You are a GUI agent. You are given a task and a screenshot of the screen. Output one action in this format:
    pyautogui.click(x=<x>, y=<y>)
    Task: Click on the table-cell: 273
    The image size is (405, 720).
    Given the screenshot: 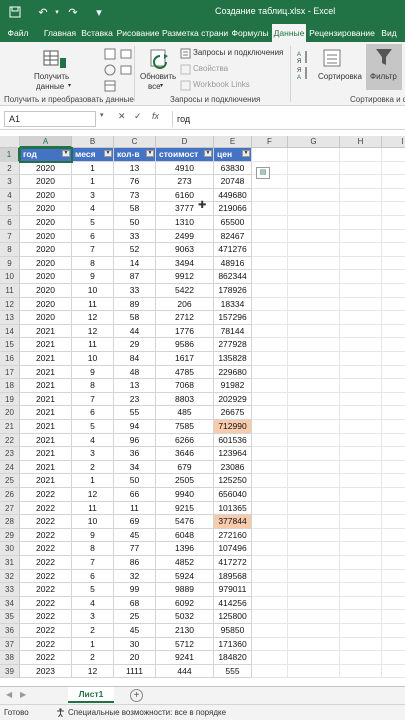 What is the action you would take?
    pyautogui.click(x=185, y=182)
    